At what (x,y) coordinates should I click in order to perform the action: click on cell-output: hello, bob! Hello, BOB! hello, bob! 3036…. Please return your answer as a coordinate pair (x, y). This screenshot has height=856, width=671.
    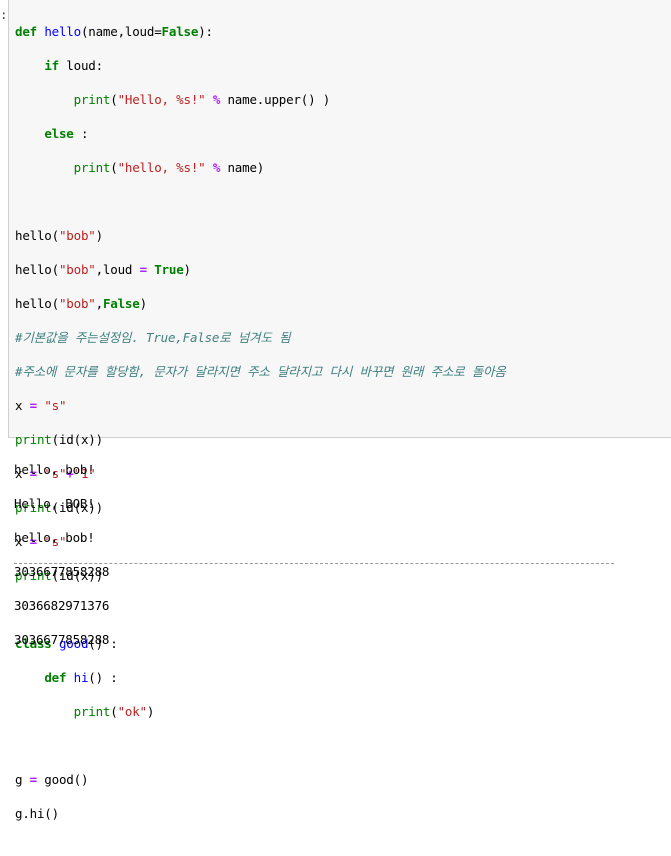
    Looking at the image, I should click on (61, 554).